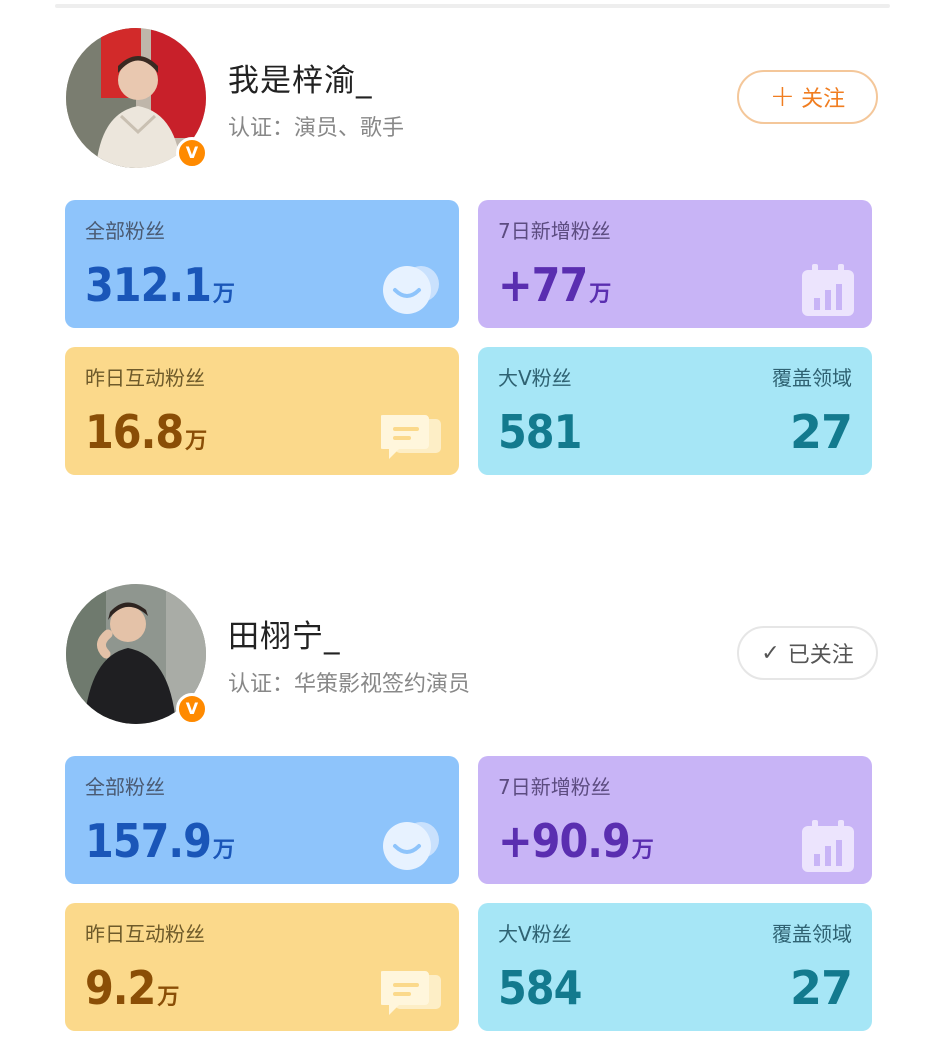 This screenshot has width=940, height=1049. Describe the element at coordinates (540, 432) in the screenshot. I see `stat-value: 581` at that location.